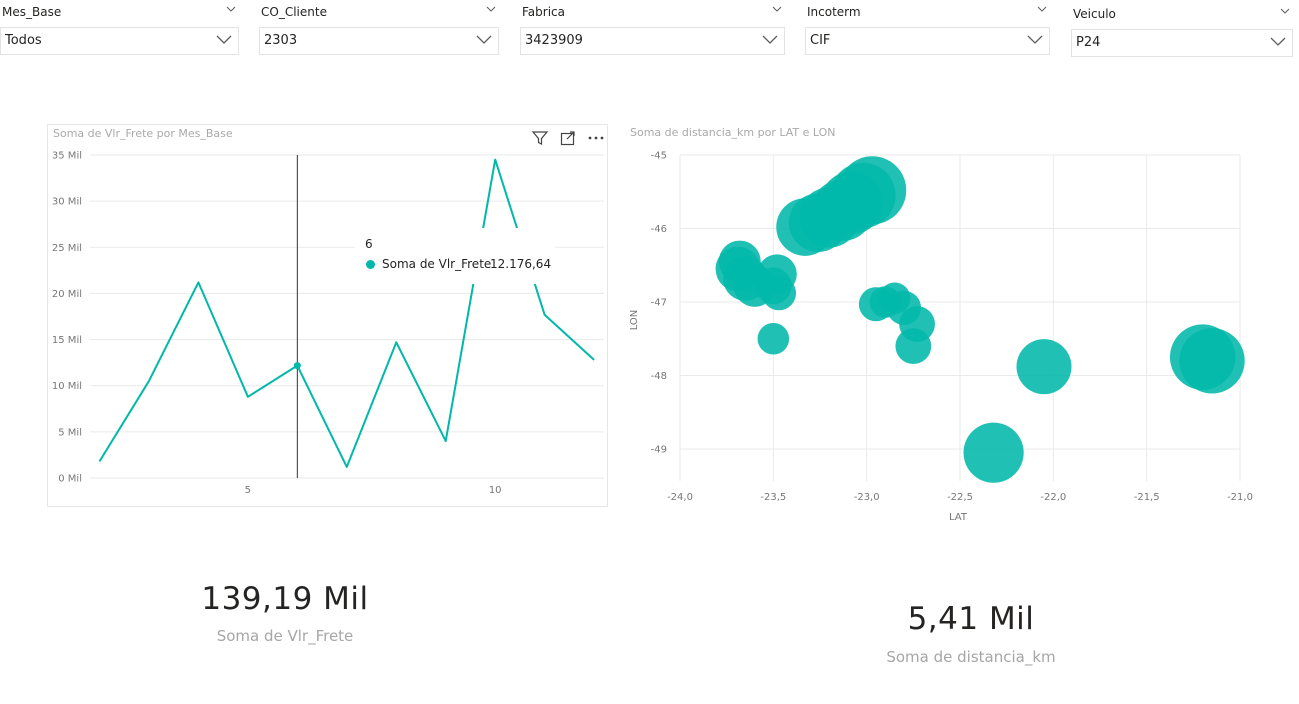 This screenshot has width=1299, height=704. Describe the element at coordinates (379, 41) in the screenshot. I see `slicer-dropdown: 2303` at that location.